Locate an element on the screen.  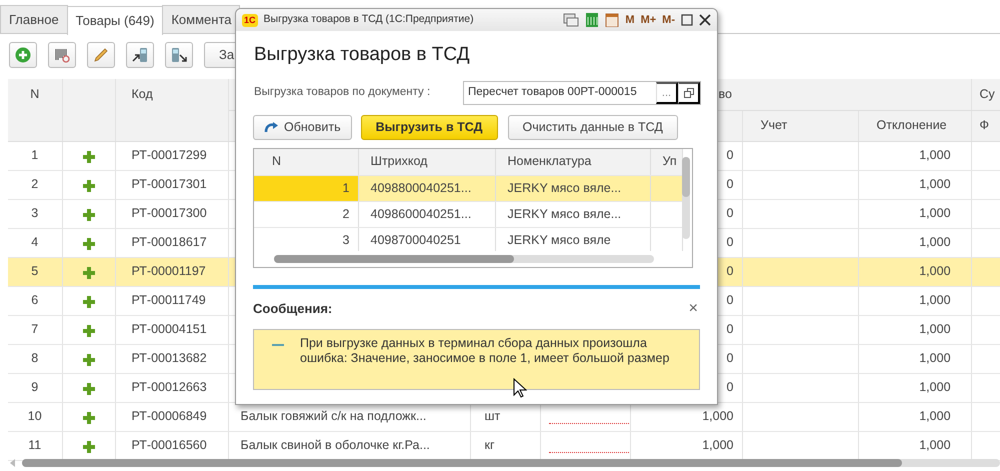
barcode-icon is located at coordinates (62, 55).